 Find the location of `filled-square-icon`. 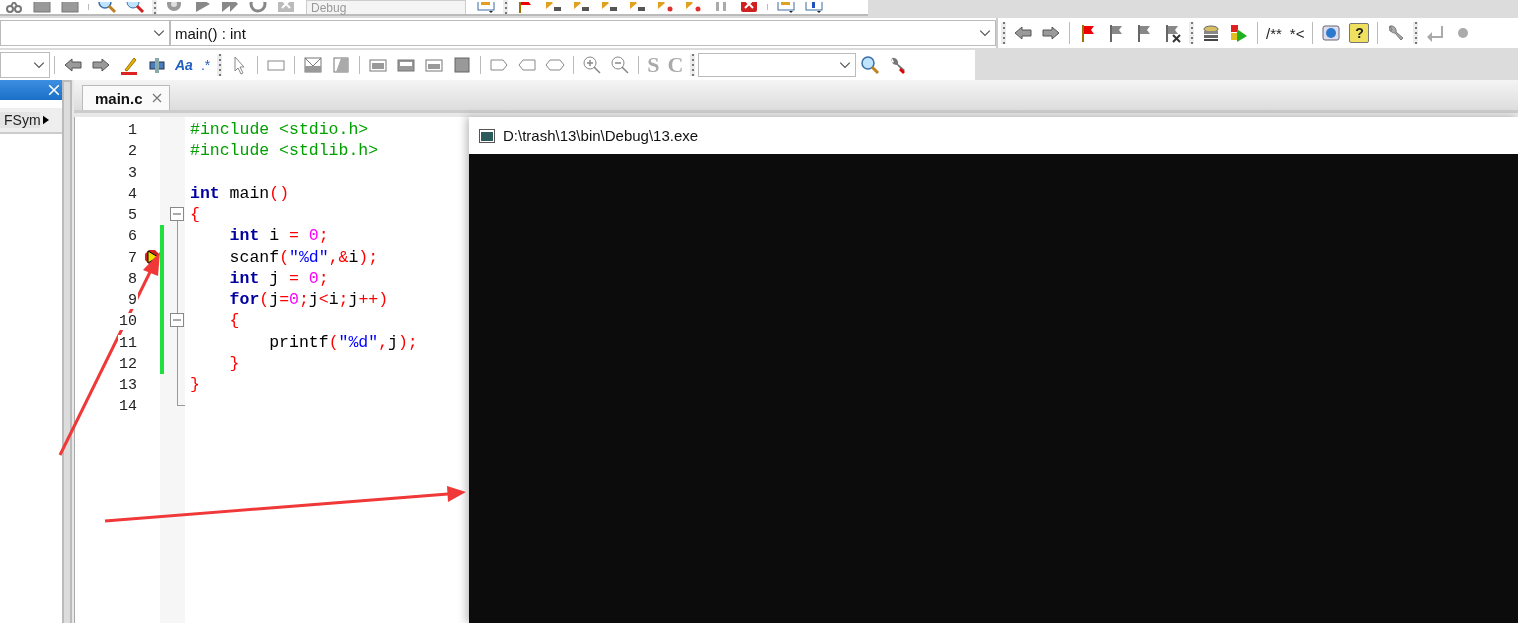

filled-square-icon is located at coordinates (462, 65).